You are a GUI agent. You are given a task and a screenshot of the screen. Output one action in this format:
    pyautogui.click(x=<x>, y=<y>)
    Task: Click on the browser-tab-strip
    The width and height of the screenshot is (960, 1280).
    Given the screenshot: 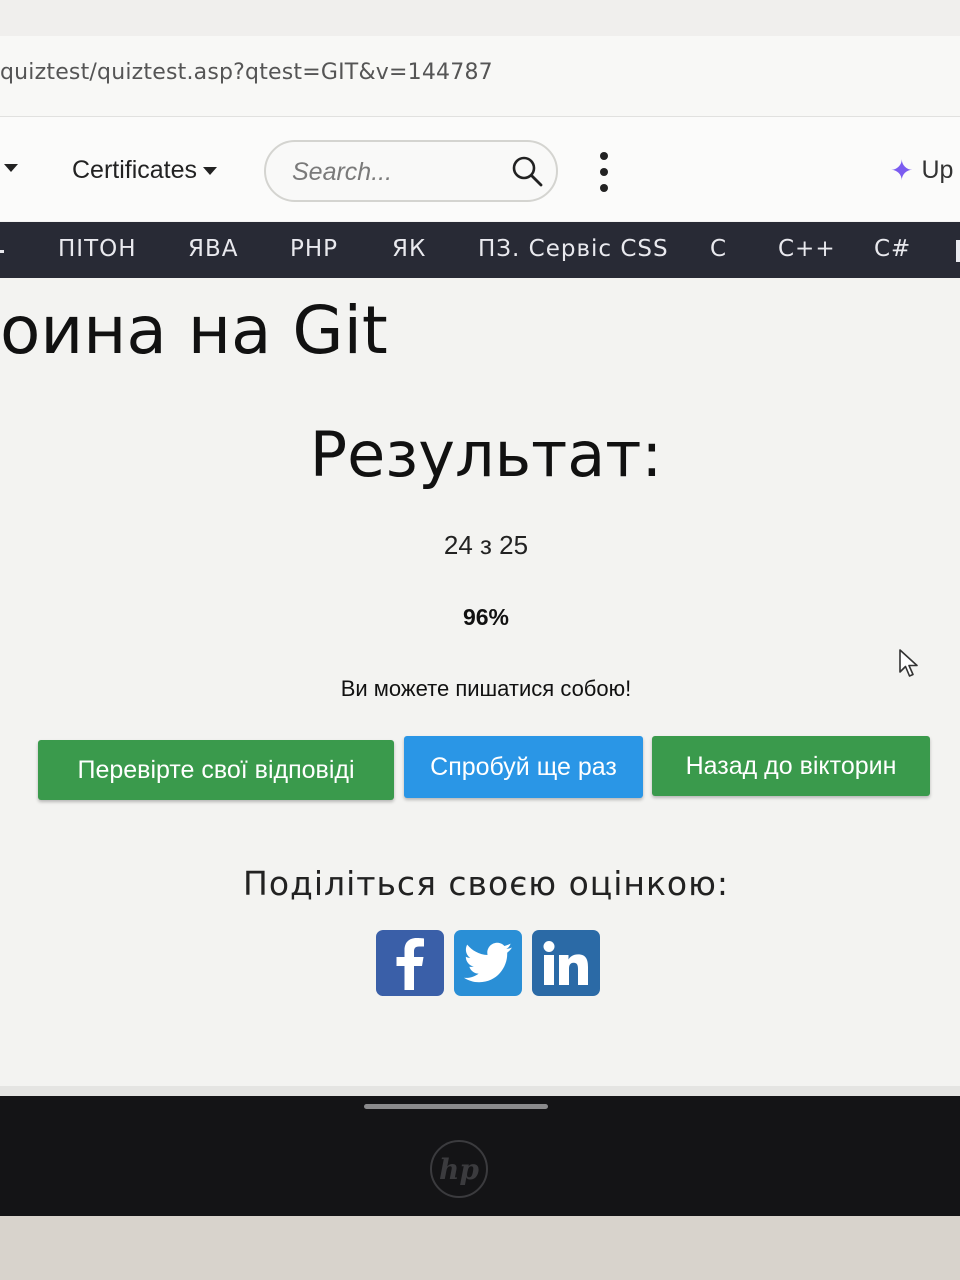 What is the action you would take?
    pyautogui.click(x=480, y=18)
    